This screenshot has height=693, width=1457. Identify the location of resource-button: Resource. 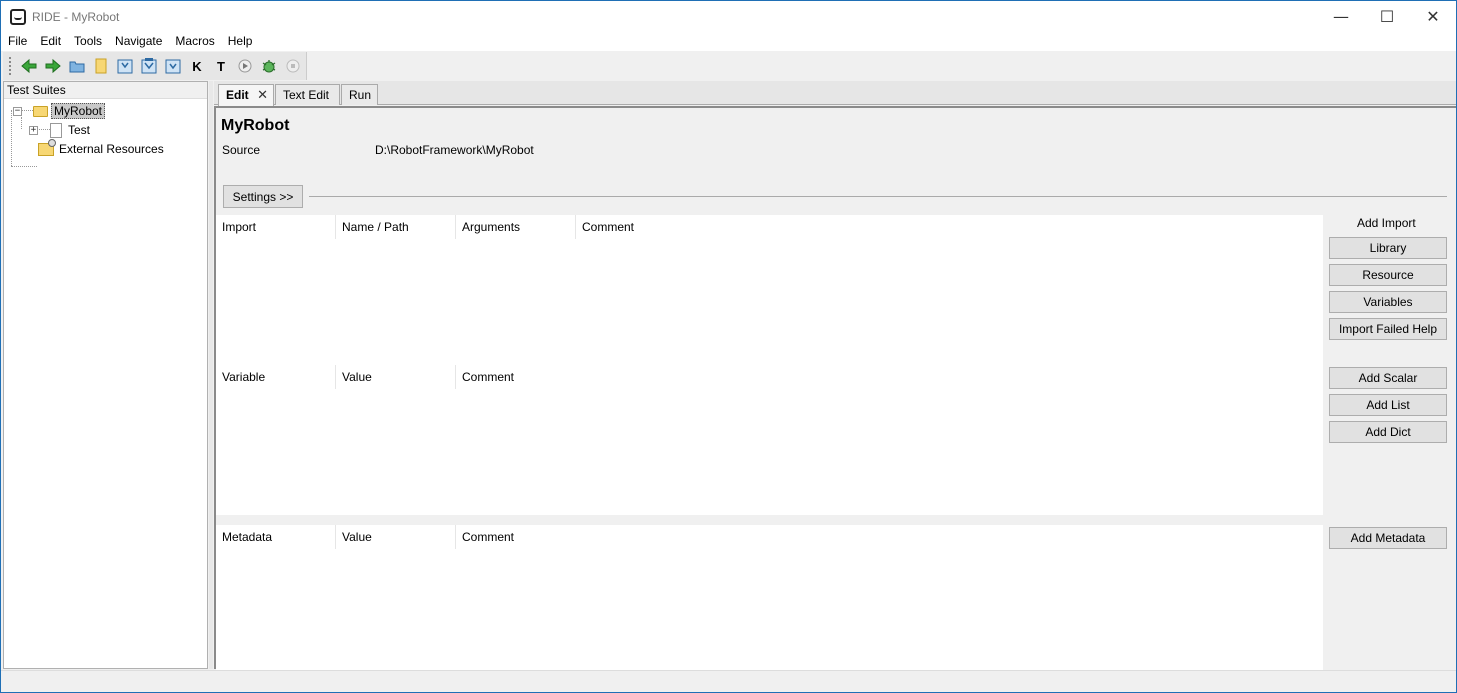
(1388, 275).